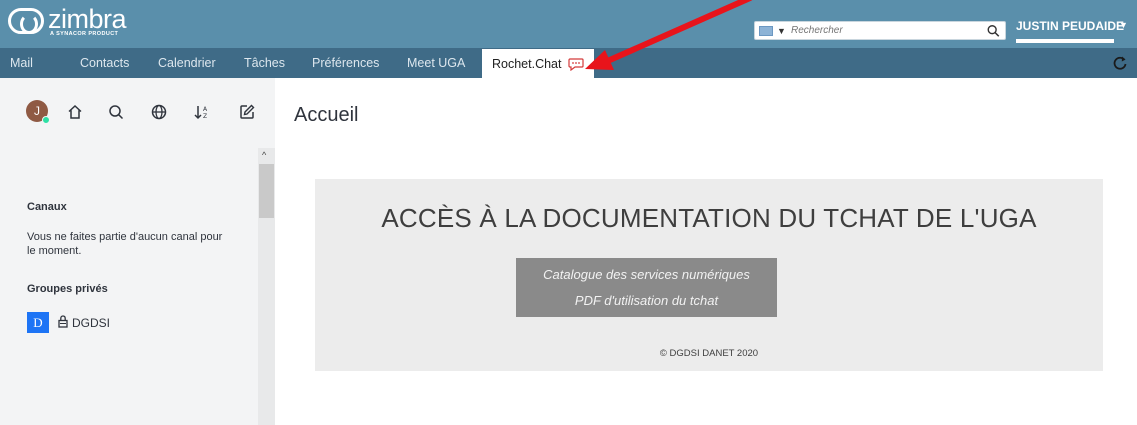  What do you see at coordinates (1120, 63) in the screenshot?
I see `refresh-icon` at bounding box center [1120, 63].